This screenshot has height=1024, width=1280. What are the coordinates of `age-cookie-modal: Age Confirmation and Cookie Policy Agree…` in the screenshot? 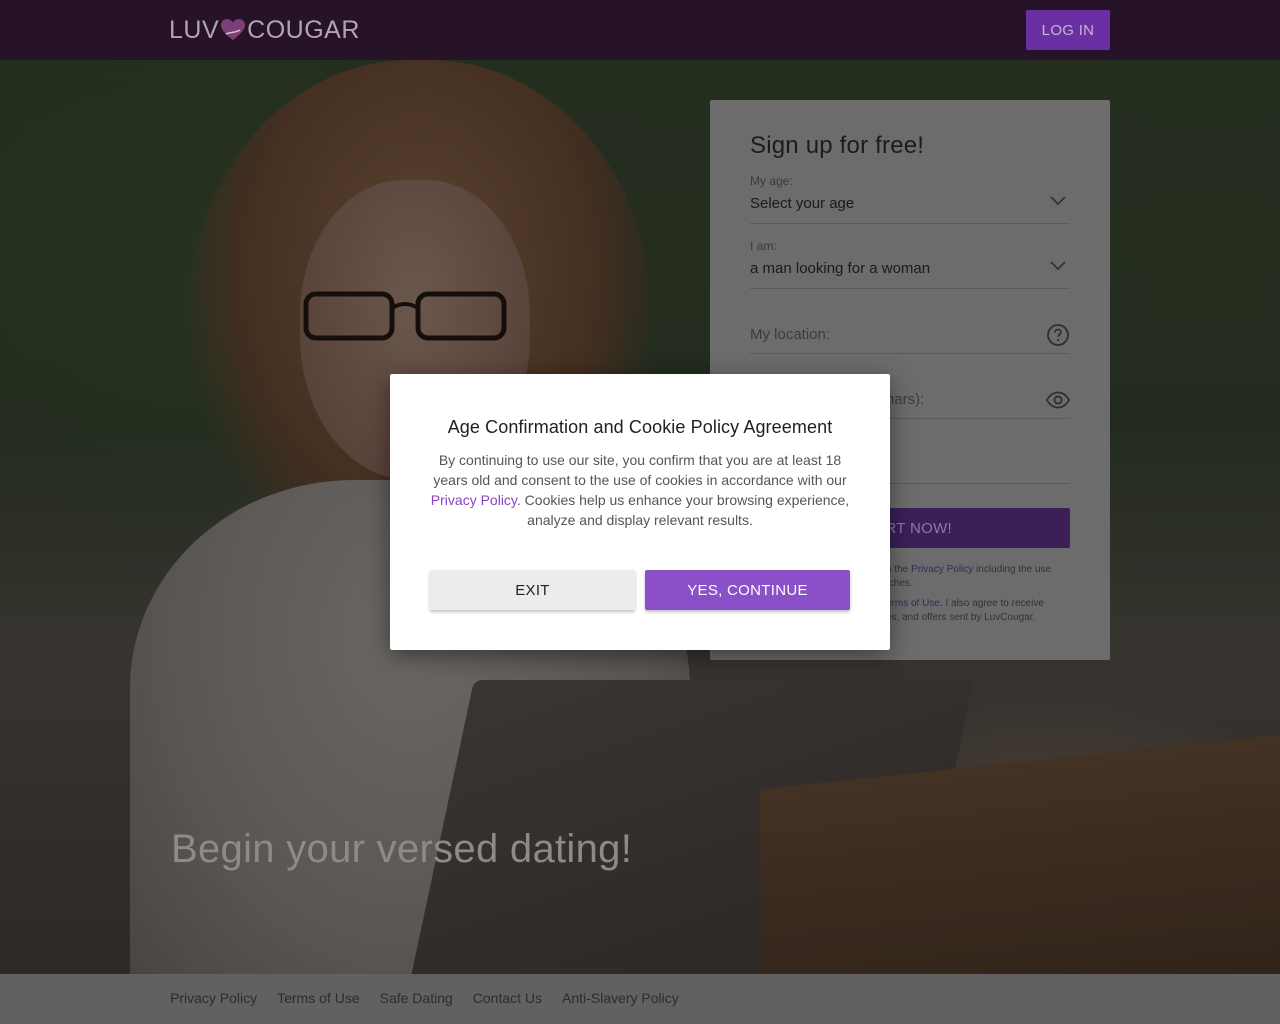 It's located at (640, 512).